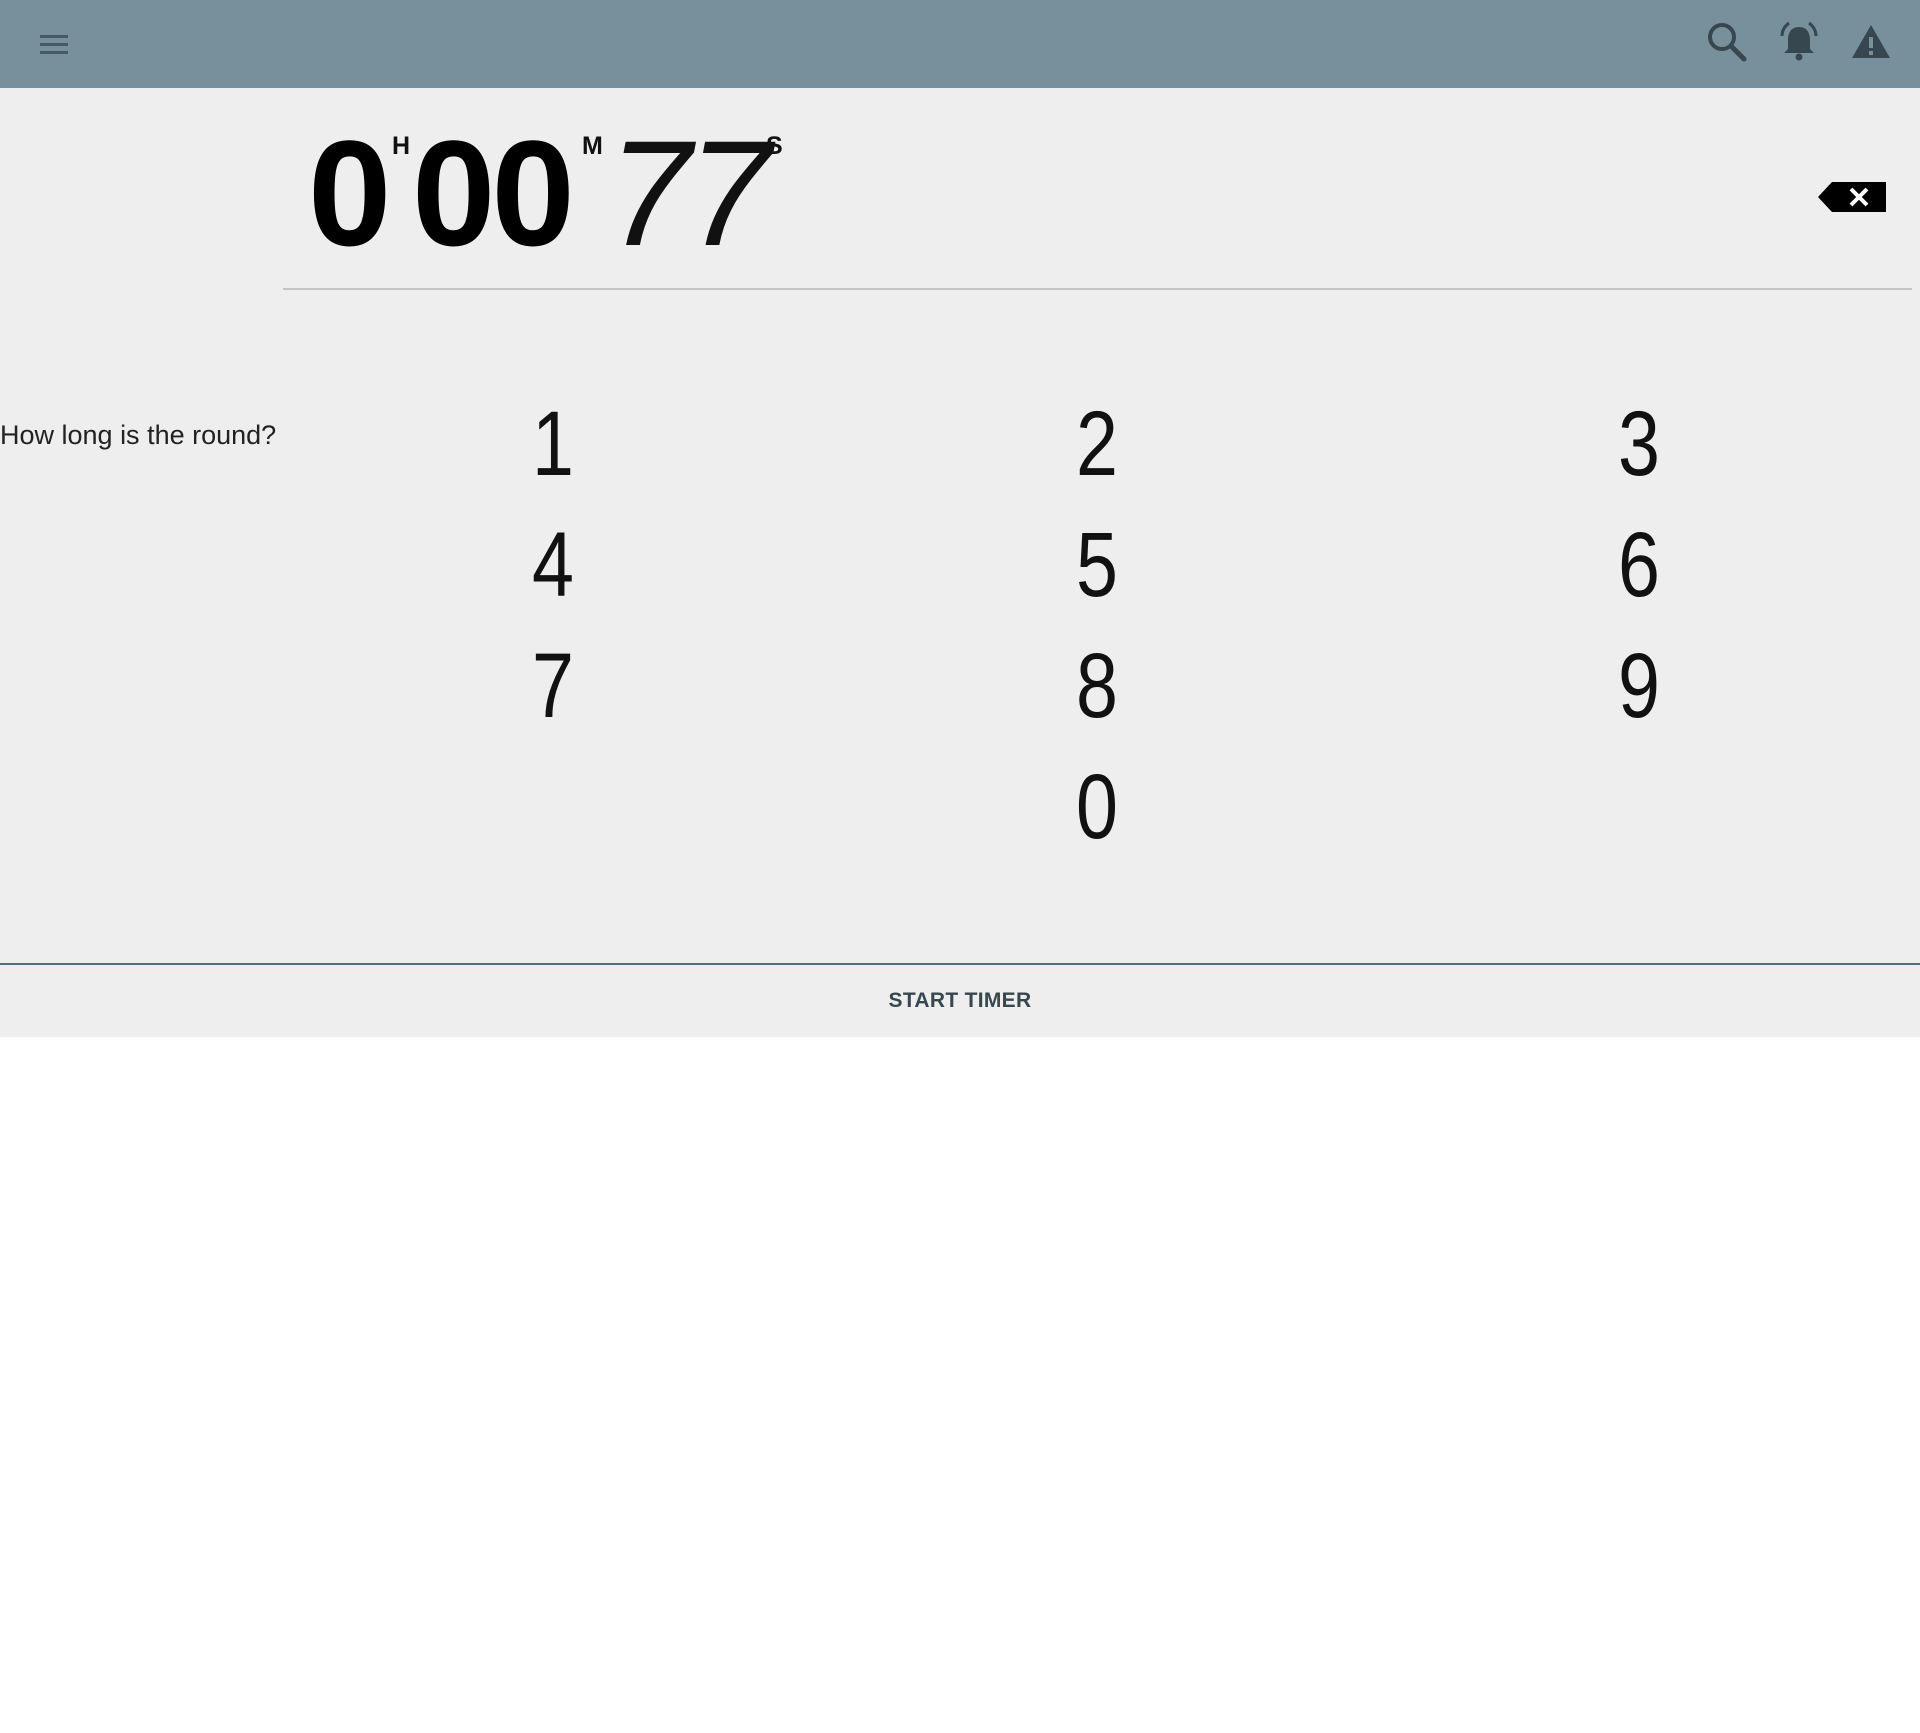 The image size is (1920, 1733). Describe the element at coordinates (1097, 289) in the screenshot. I see `readout-divider` at that location.